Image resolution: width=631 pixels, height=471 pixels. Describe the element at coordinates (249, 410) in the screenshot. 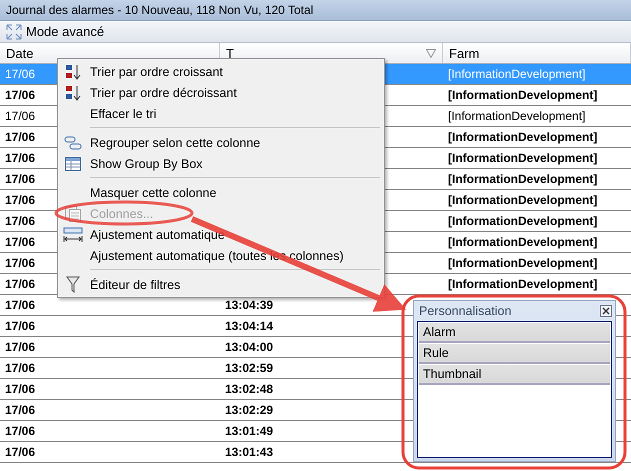

I see `time-cell: 13:02:29` at that location.